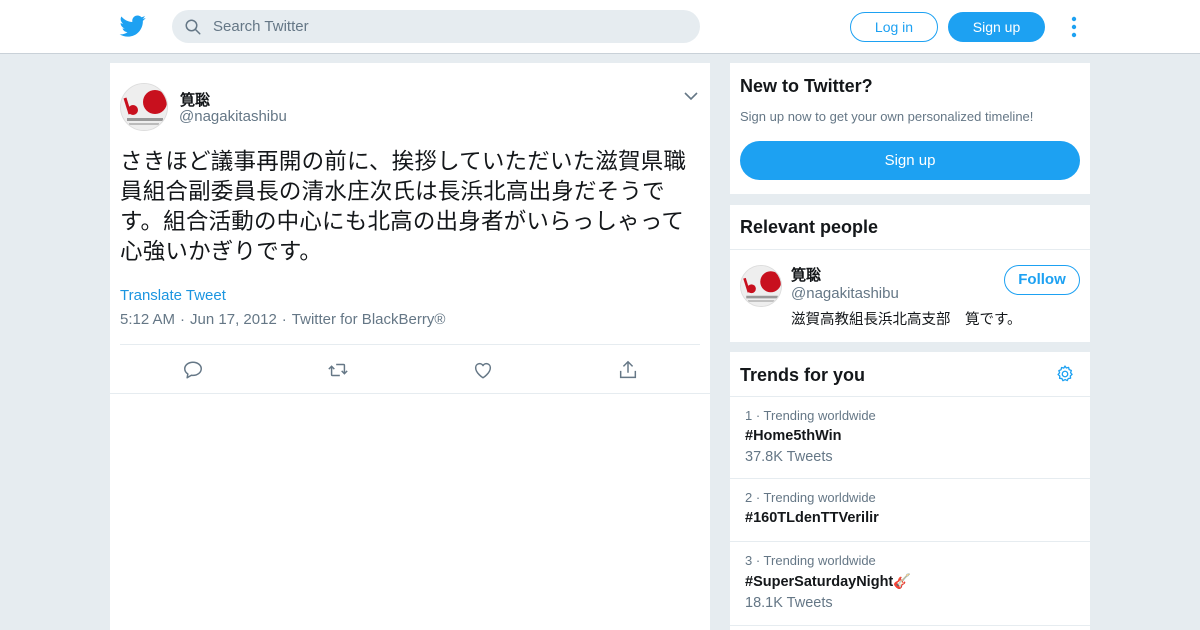 This screenshot has height=630, width=1200. Describe the element at coordinates (483, 370) in the screenshot. I see `like-heart-icon` at that location.